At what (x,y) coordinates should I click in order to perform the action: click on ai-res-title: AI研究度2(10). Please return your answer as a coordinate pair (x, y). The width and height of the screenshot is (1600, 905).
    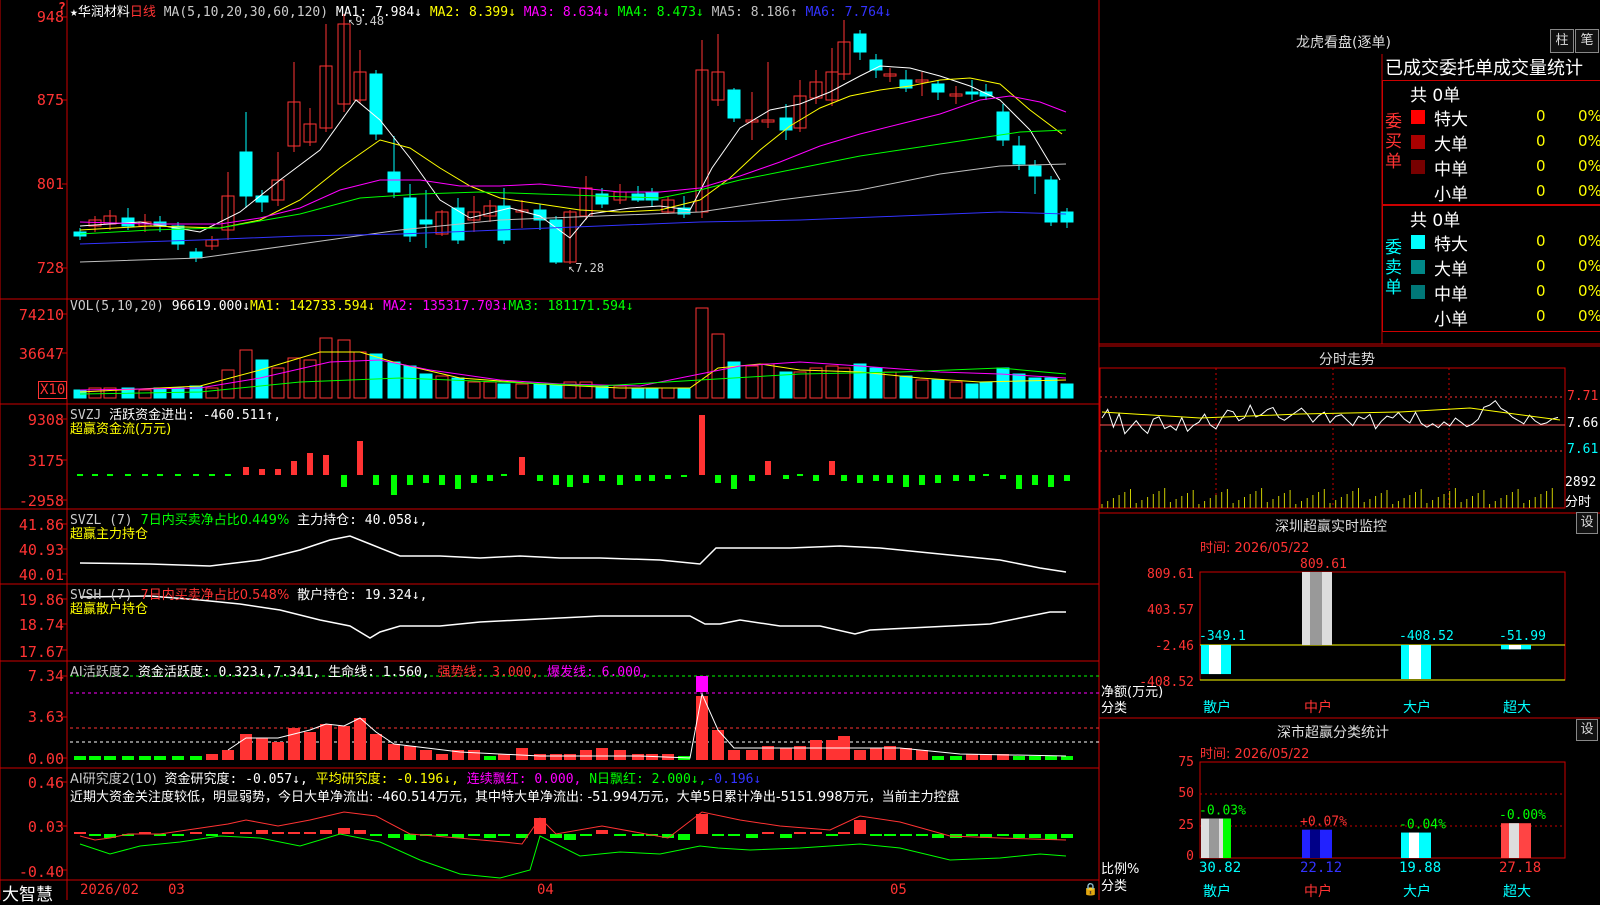
    Looking at the image, I should click on (113, 779).